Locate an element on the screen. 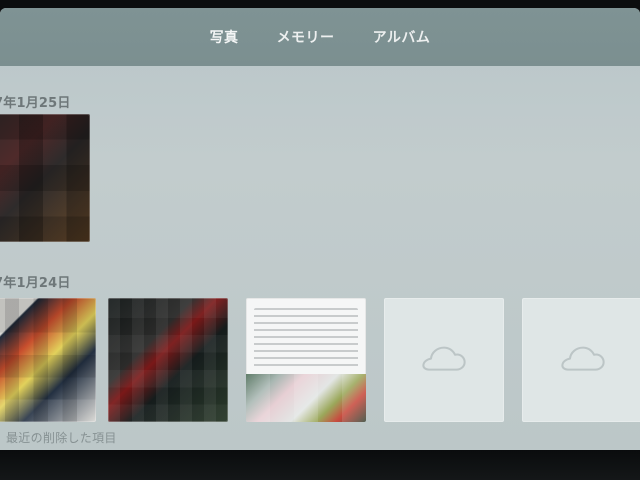  date-header-1: 7年1月25日 is located at coordinates (35, 103).